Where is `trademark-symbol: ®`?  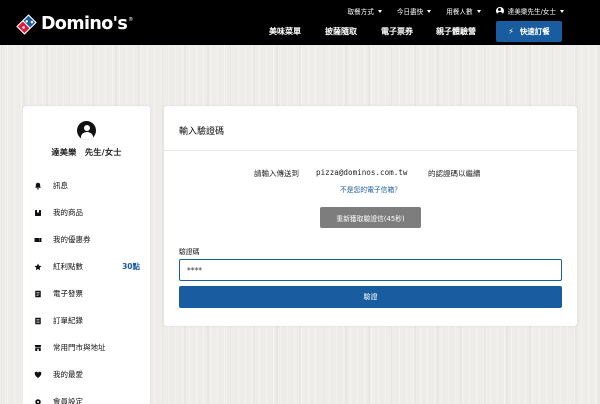
trademark-symbol: ® is located at coordinates (131, 19).